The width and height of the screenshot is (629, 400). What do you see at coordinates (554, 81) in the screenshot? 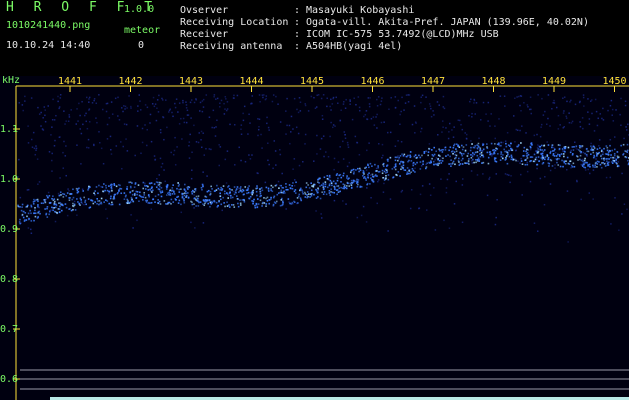
I see `x-tick-label: 1449` at bounding box center [554, 81].